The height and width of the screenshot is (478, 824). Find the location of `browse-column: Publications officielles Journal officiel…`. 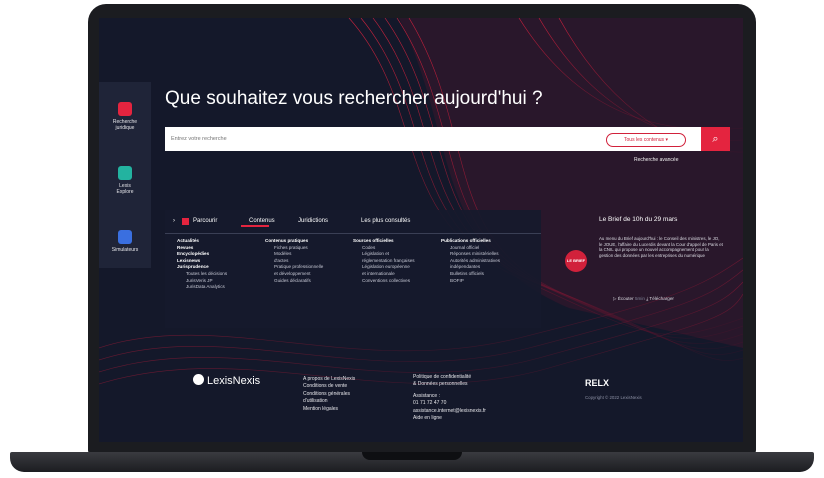

browse-column: Publications officielles Journal officiel… is located at coordinates (470, 261).